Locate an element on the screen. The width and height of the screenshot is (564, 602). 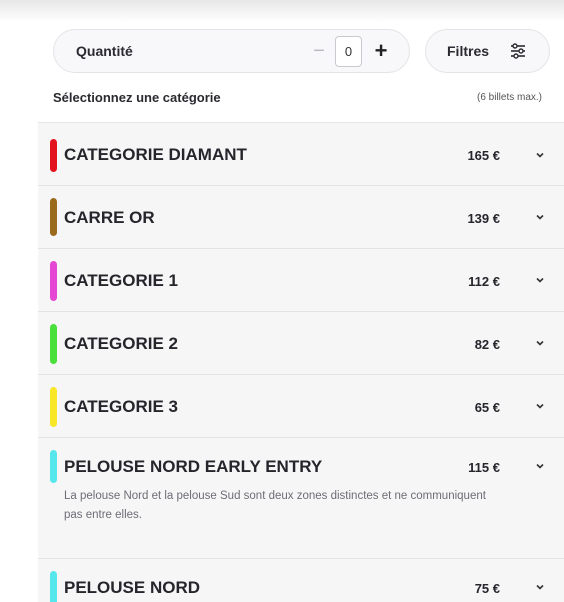
category-row-3: CATEGORIE 3 65 € is located at coordinates (301, 406).